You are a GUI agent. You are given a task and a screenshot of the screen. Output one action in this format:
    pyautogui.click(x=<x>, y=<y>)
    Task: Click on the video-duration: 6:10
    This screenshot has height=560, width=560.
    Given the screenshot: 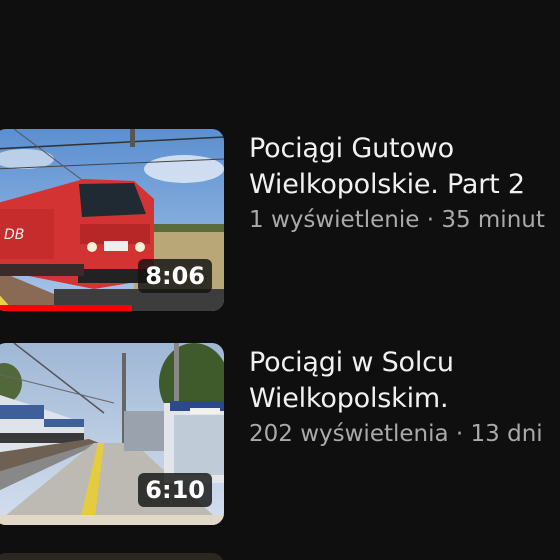 What is the action you would take?
    pyautogui.click(x=175, y=490)
    